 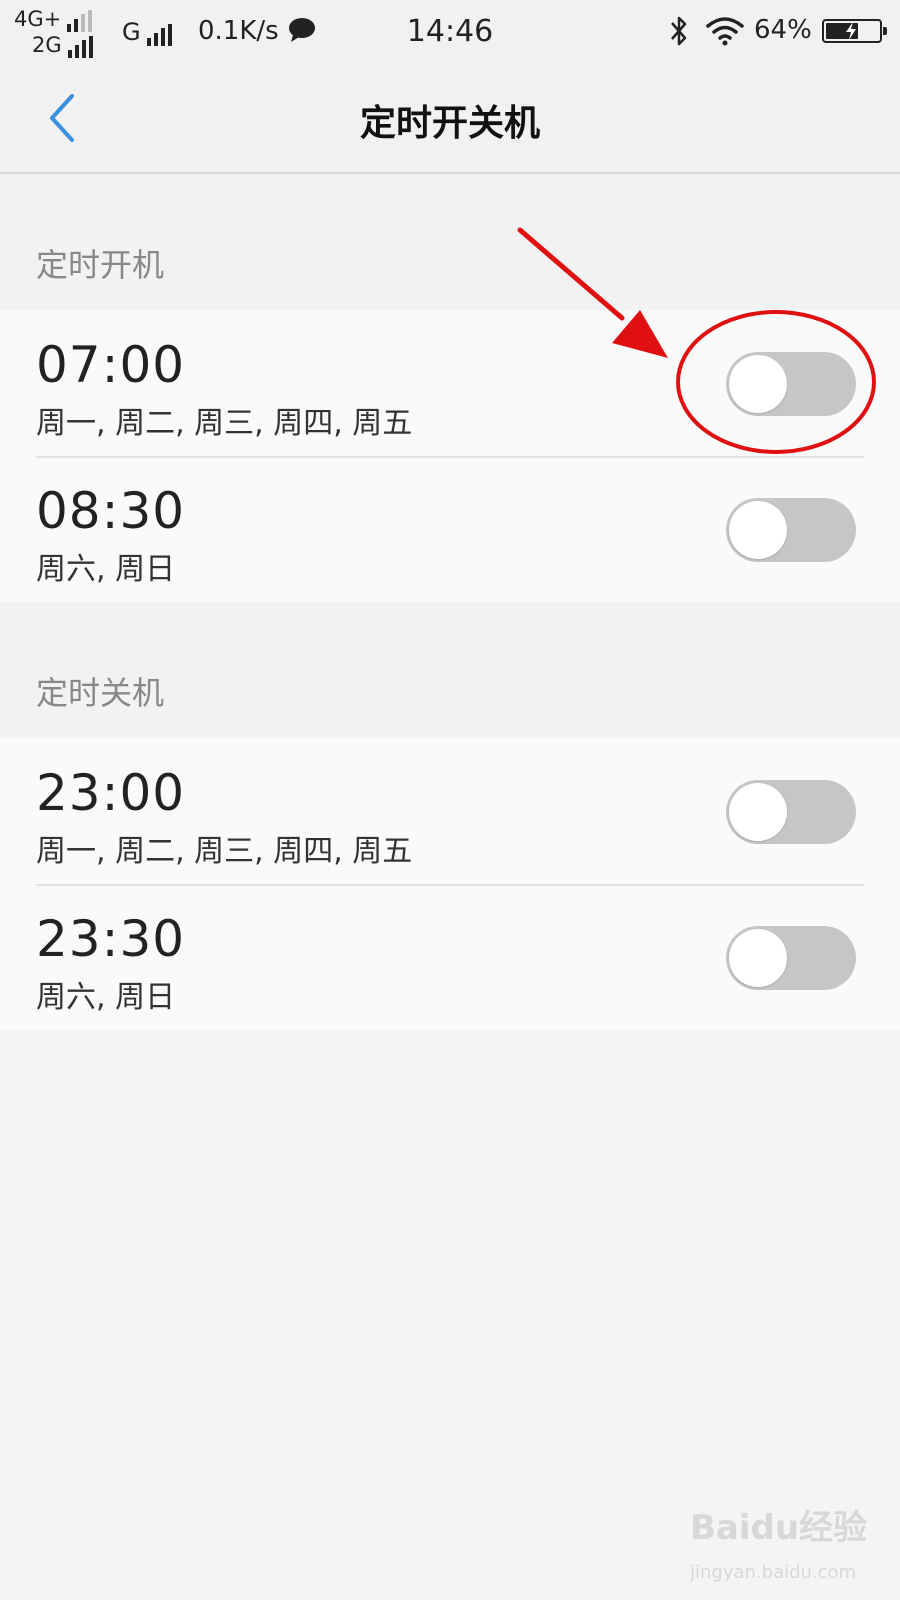 I want to click on wifi-icon, so click(x=725, y=31).